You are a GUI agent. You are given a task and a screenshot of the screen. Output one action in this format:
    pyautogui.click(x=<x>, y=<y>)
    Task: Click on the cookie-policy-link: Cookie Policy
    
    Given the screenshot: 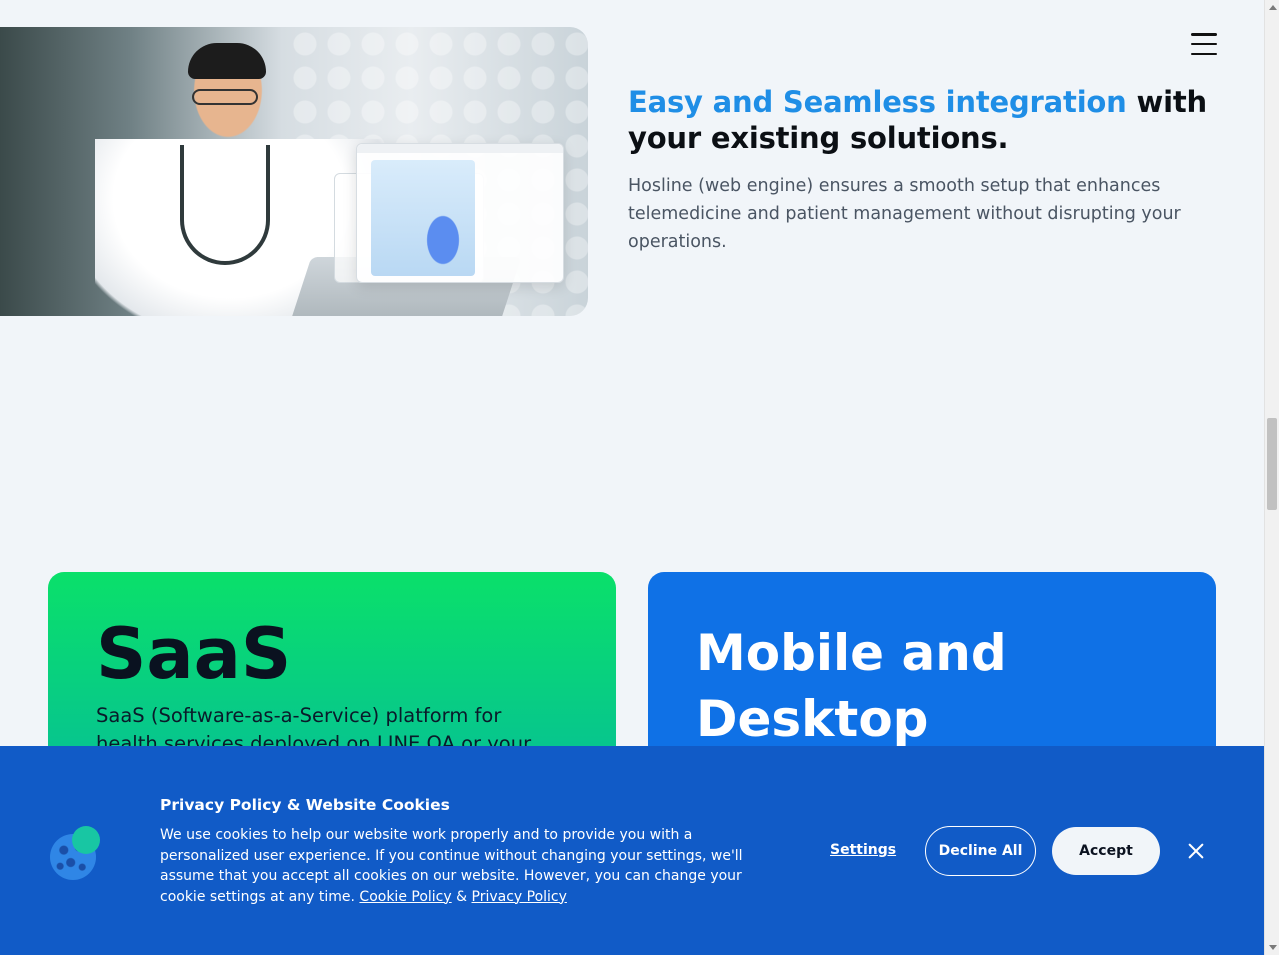 What is the action you would take?
    pyautogui.click(x=405, y=897)
    